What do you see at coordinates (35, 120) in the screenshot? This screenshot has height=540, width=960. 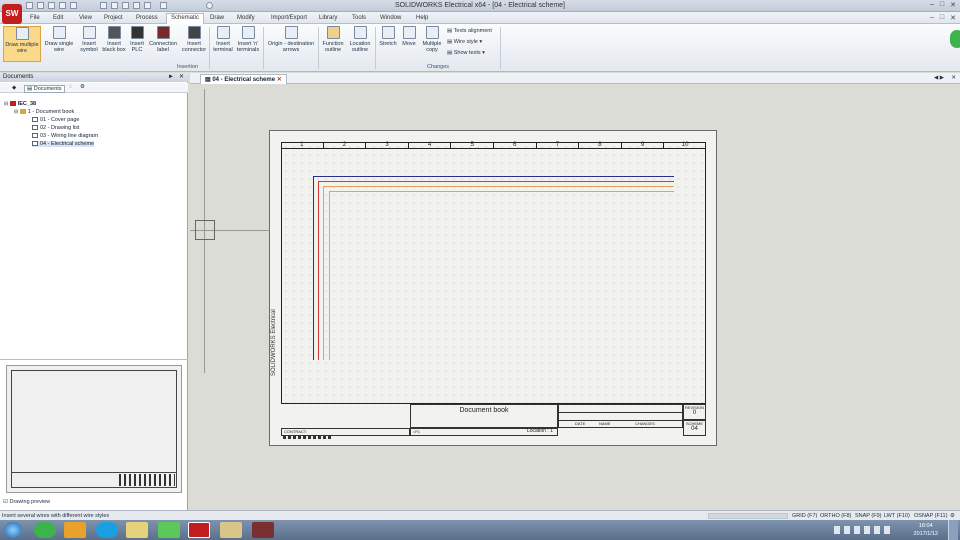 I see `page-icon` at bounding box center [35, 120].